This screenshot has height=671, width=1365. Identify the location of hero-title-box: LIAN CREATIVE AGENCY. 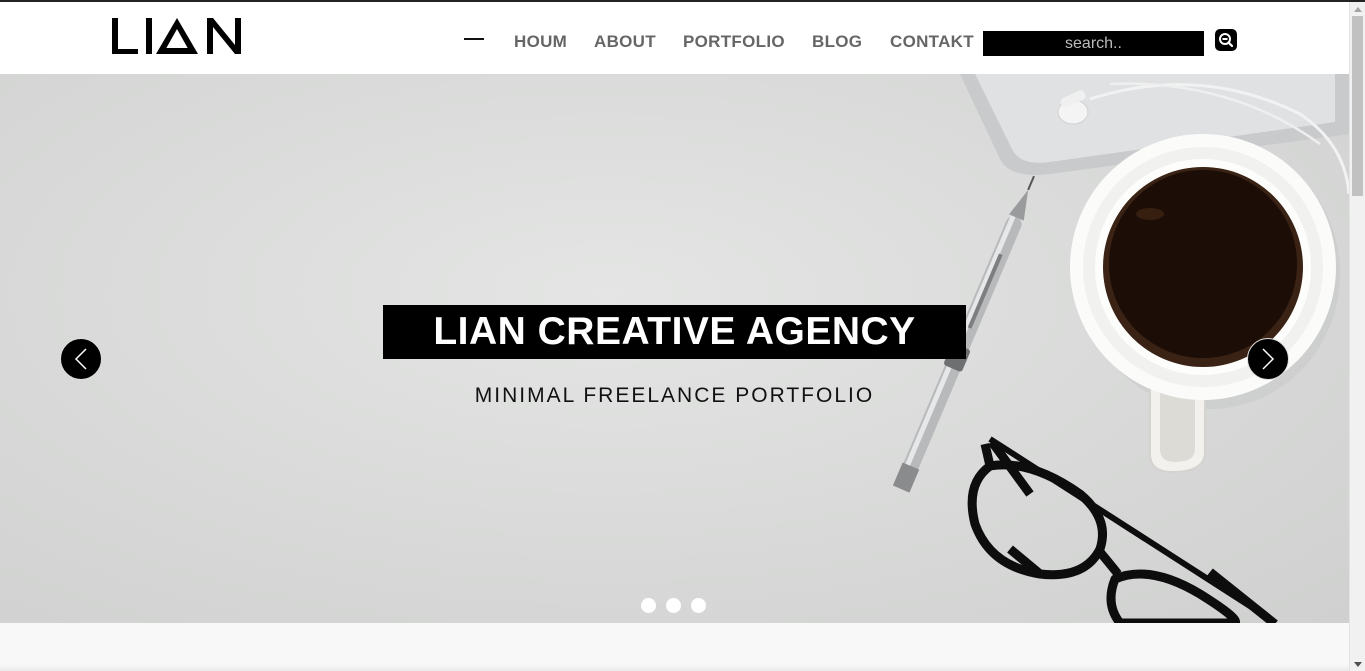
(674, 332).